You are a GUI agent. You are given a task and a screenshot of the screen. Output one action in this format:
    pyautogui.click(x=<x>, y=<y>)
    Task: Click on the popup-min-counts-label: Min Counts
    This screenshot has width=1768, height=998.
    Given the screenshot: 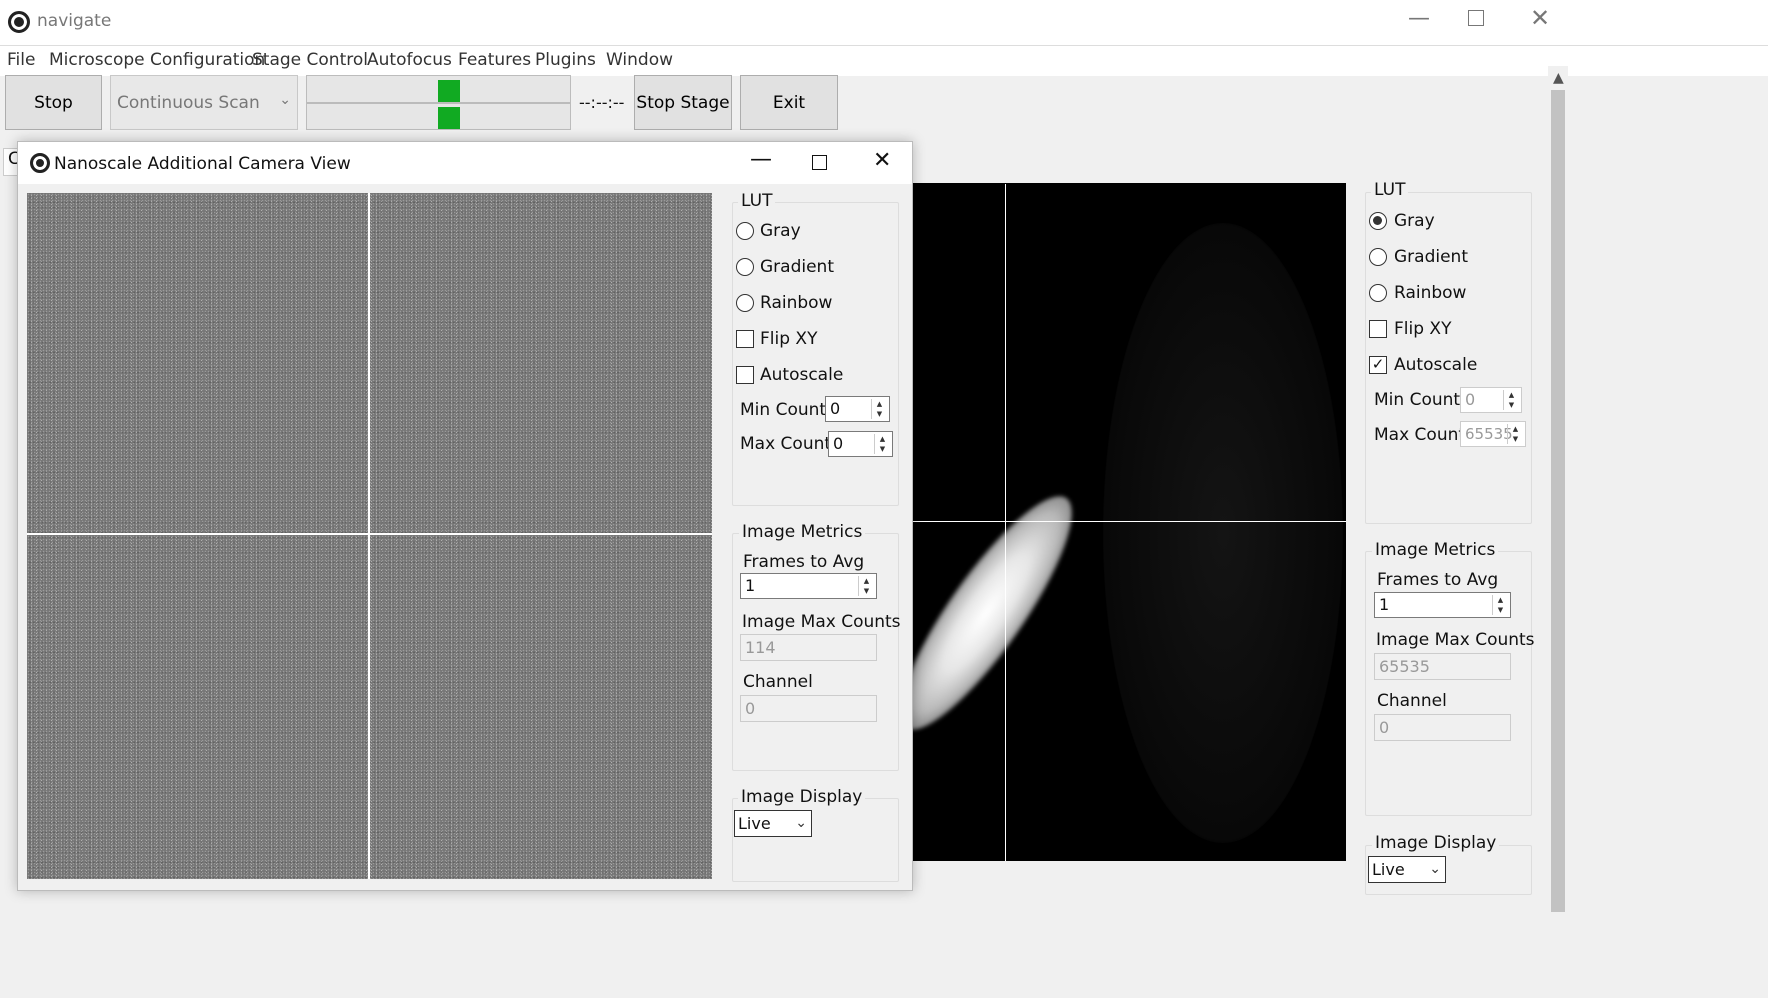 What is the action you would take?
    pyautogui.click(x=787, y=410)
    